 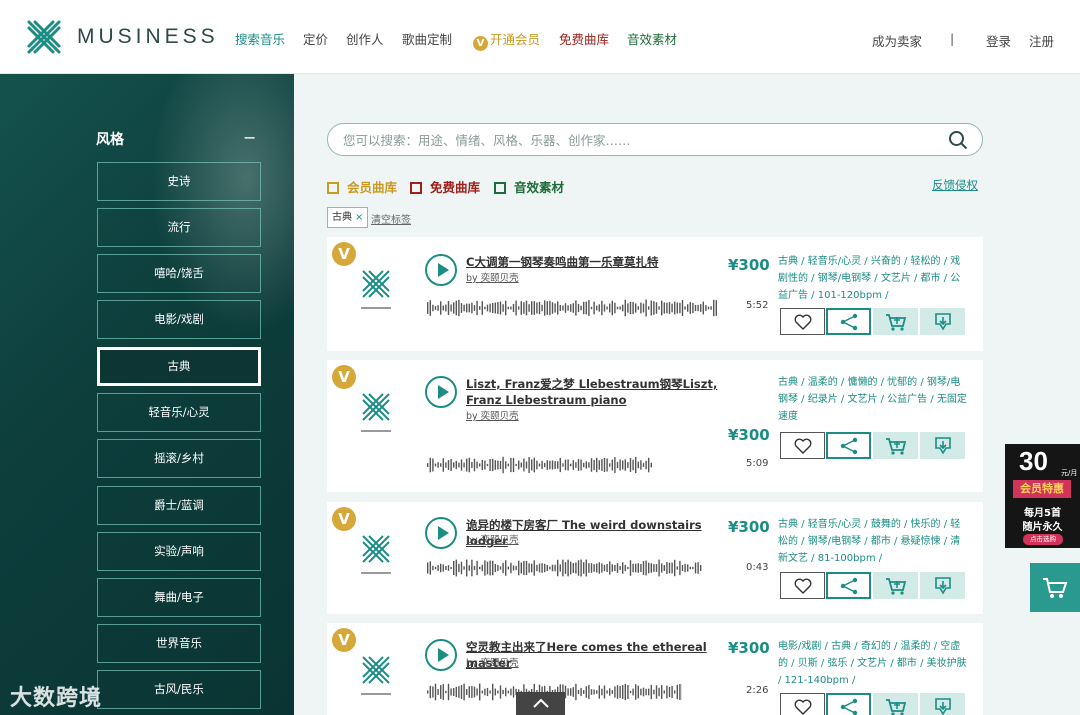 What do you see at coordinates (342, 217) in the screenshot?
I see `tag-label: 古典` at bounding box center [342, 217].